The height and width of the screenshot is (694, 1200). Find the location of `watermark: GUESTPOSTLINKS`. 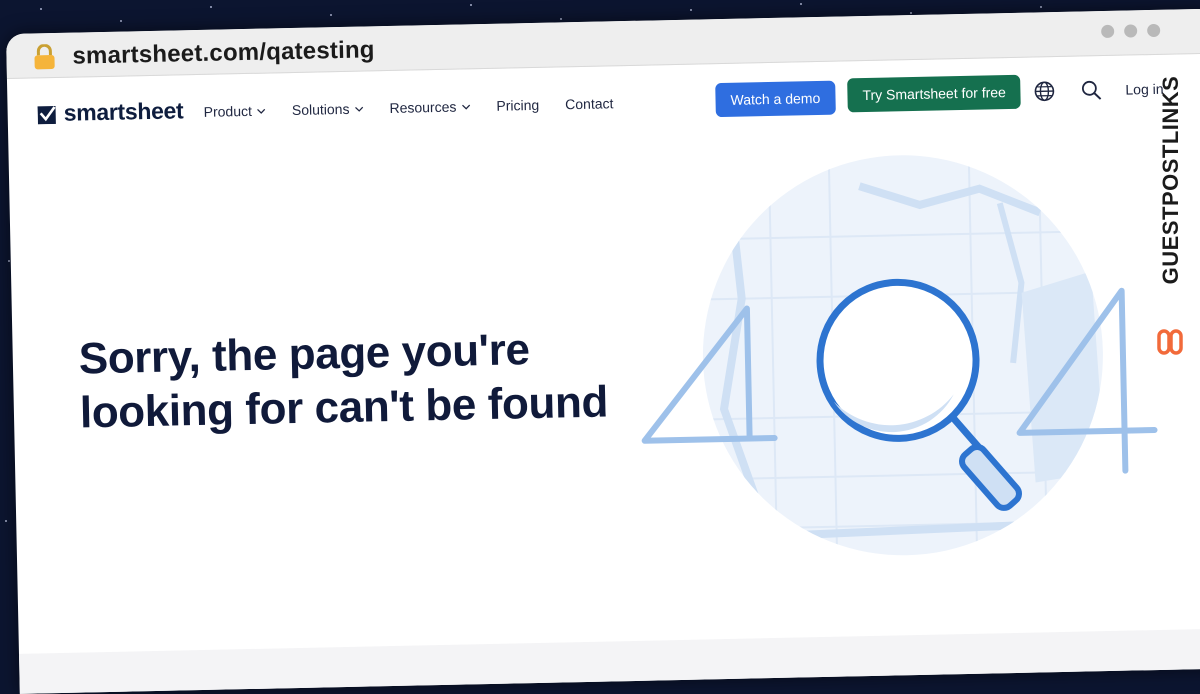

watermark: GUESTPOSTLINKS is located at coordinates (1171, 205).